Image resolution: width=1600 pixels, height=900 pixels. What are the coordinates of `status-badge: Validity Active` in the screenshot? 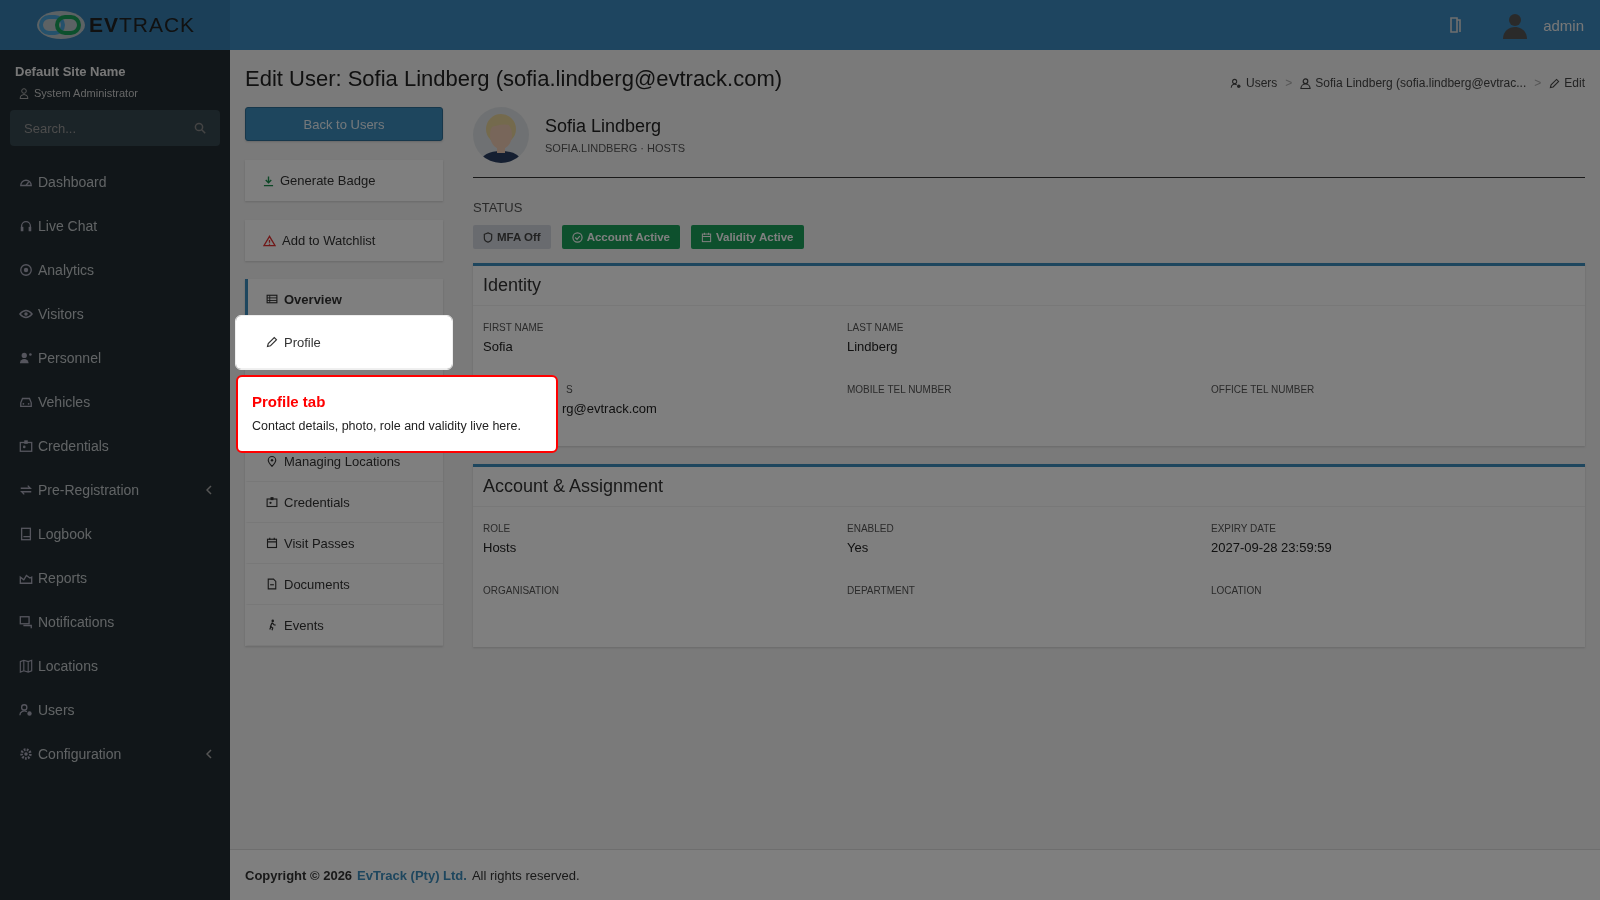 It's located at (747, 237).